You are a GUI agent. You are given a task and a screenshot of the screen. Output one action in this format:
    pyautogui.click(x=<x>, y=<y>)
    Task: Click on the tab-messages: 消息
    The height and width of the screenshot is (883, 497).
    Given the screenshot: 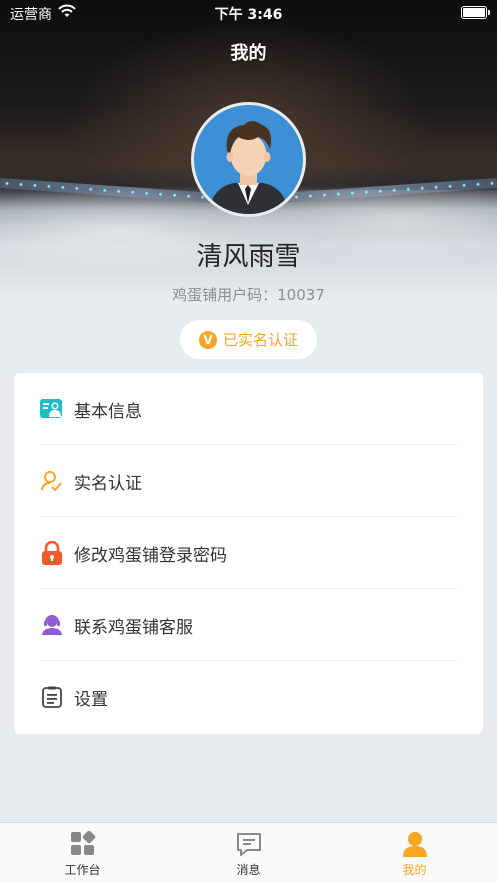 What is the action you would take?
    pyautogui.click(x=248, y=853)
    